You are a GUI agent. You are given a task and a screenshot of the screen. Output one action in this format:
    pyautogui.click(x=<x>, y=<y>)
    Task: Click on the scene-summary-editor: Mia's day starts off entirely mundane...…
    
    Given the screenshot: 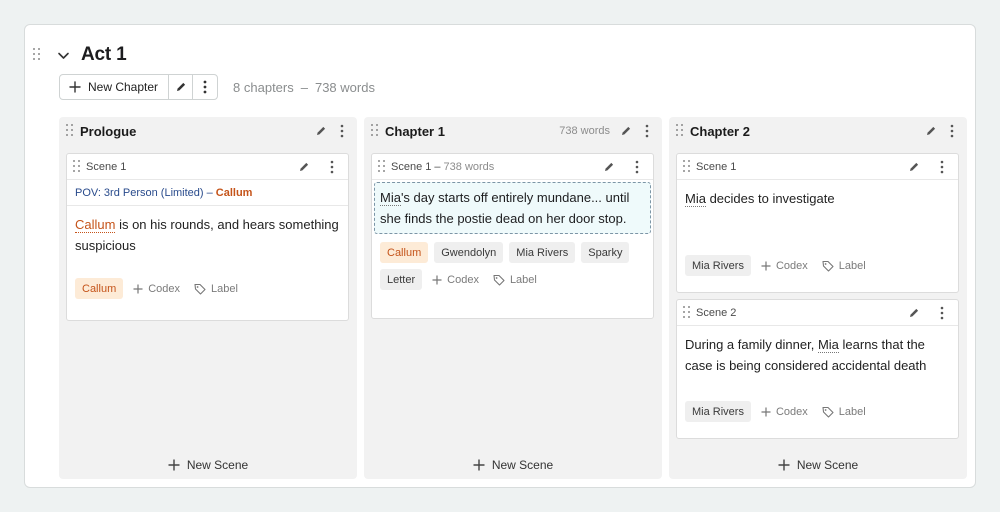 What is the action you would take?
    pyautogui.click(x=512, y=208)
    